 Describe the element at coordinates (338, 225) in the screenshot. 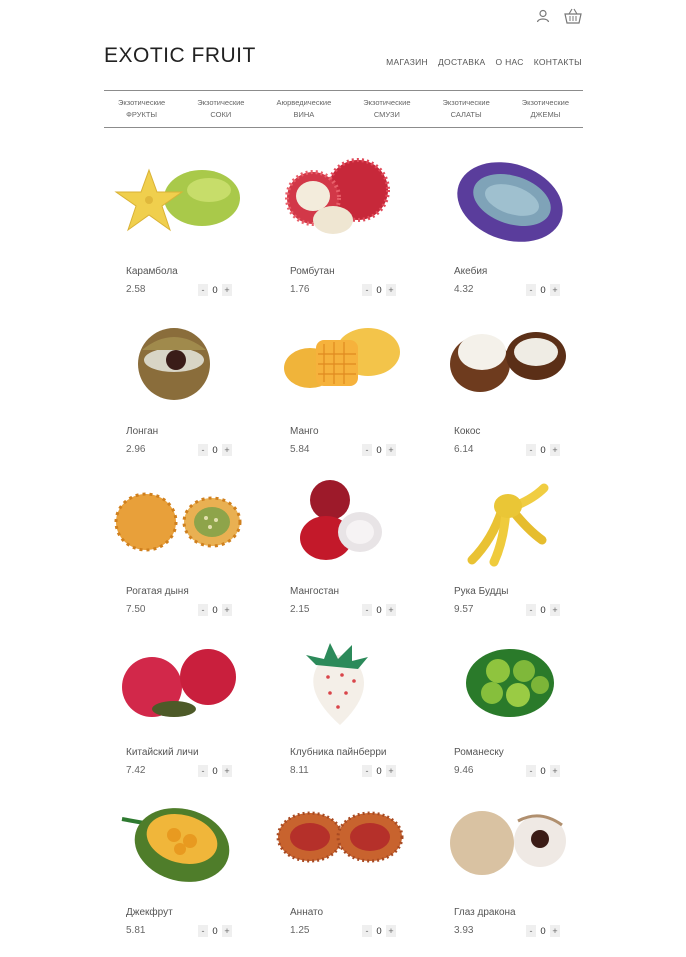

I see `product-card: Ромбутан 1.76 - 0 +` at that location.